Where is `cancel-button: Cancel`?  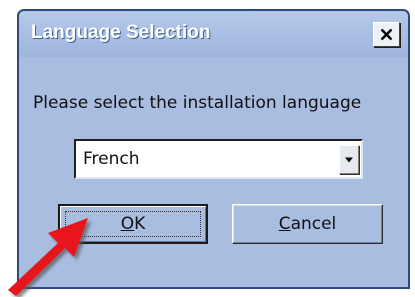
cancel-button: Cancel is located at coordinates (307, 224).